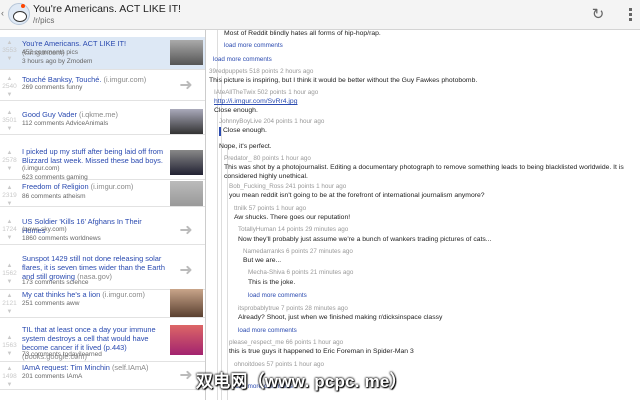  I want to click on post-comments-sub: 452 comments pics, so click(50, 52).